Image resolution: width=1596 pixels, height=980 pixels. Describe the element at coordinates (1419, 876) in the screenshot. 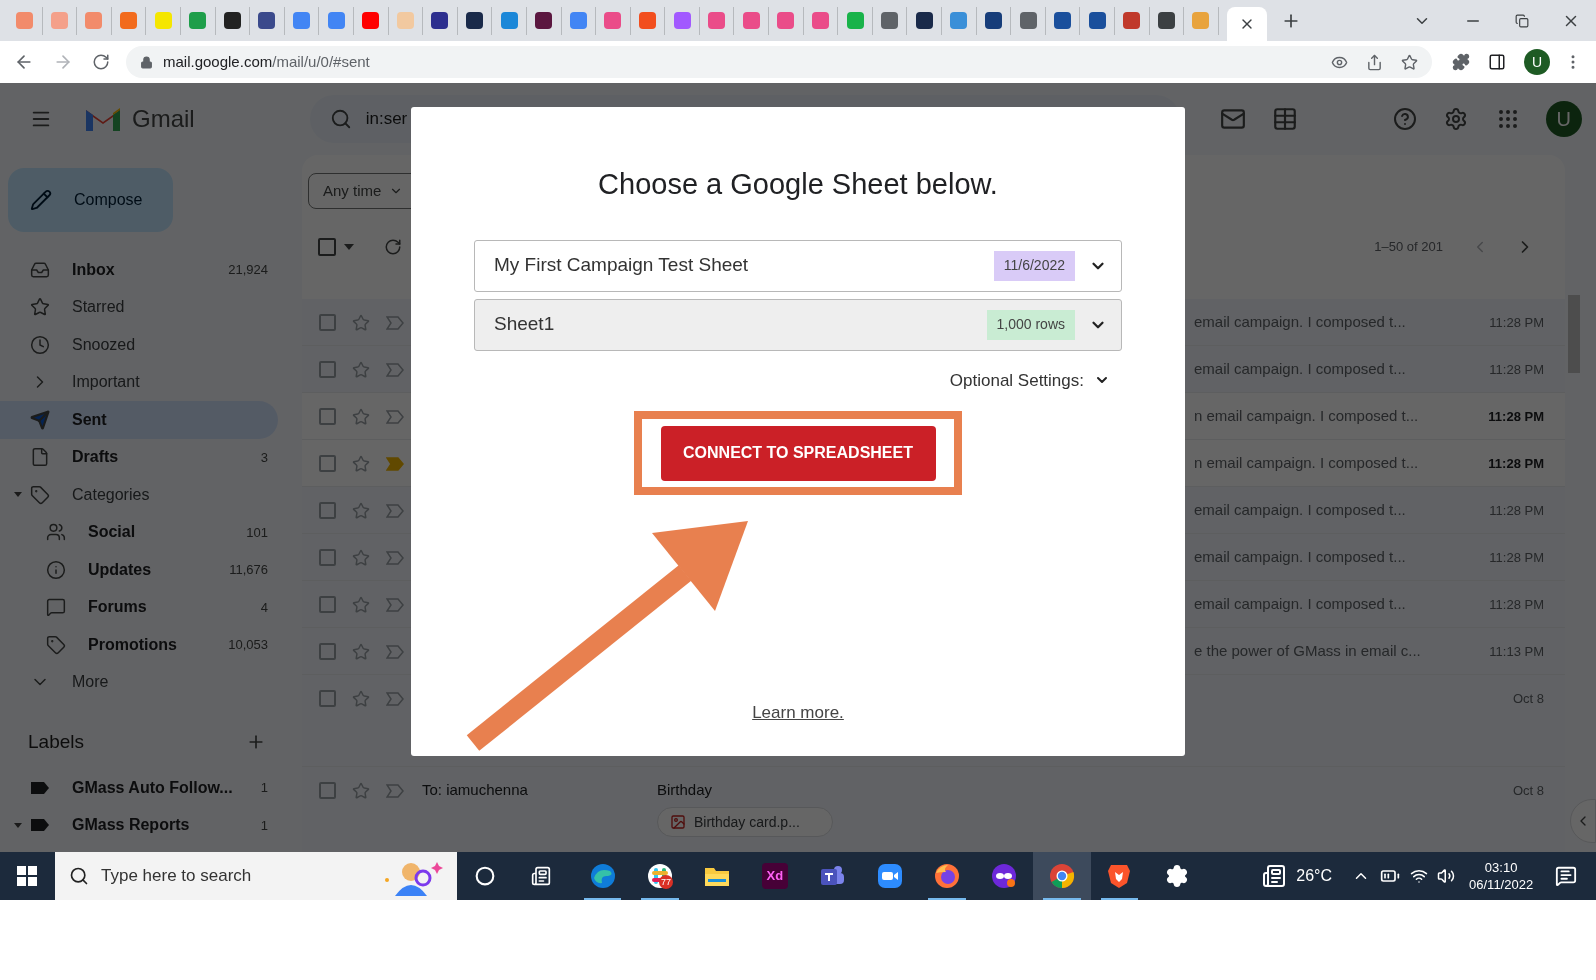

I see `wifi-icon` at that location.